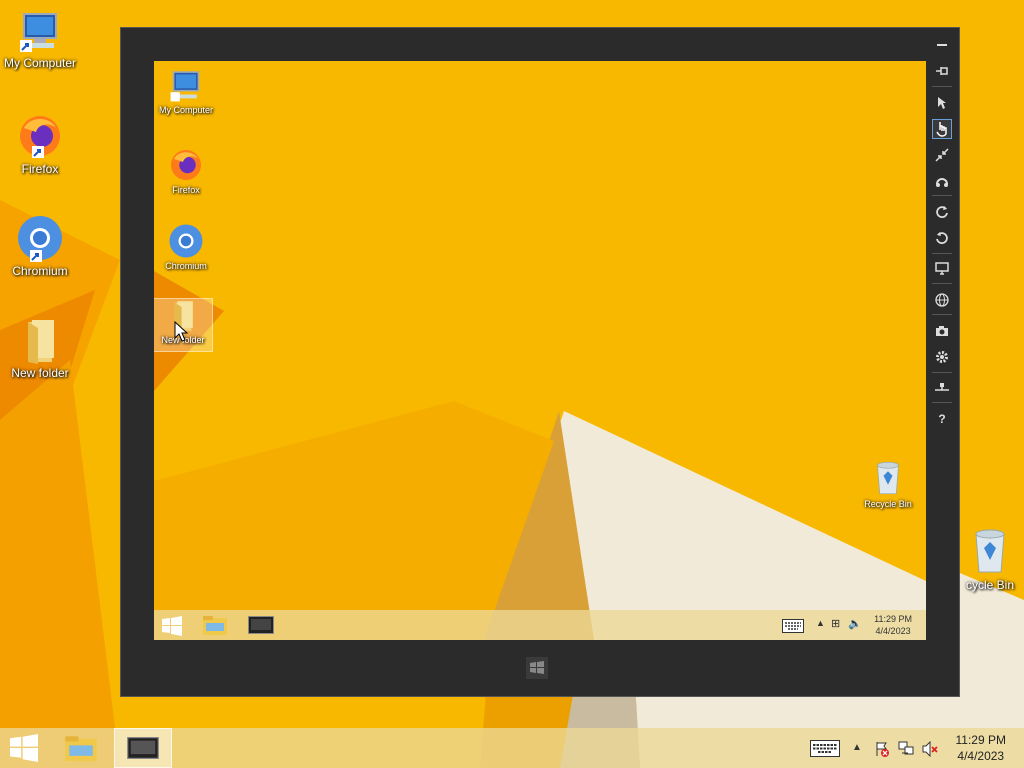  I want to click on camera-icon, so click(942, 331).